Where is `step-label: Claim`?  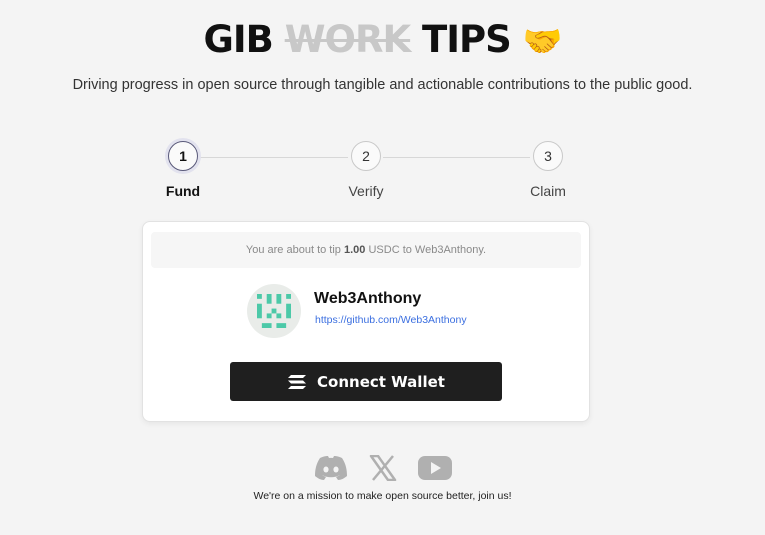 step-label: Claim is located at coordinates (548, 191).